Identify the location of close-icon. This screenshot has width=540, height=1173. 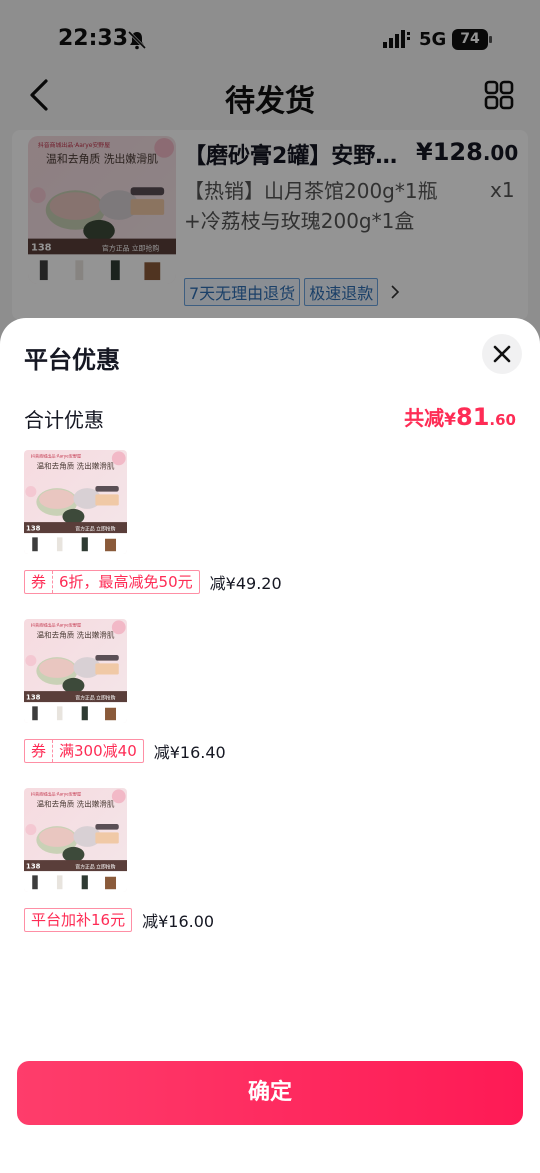
(502, 354).